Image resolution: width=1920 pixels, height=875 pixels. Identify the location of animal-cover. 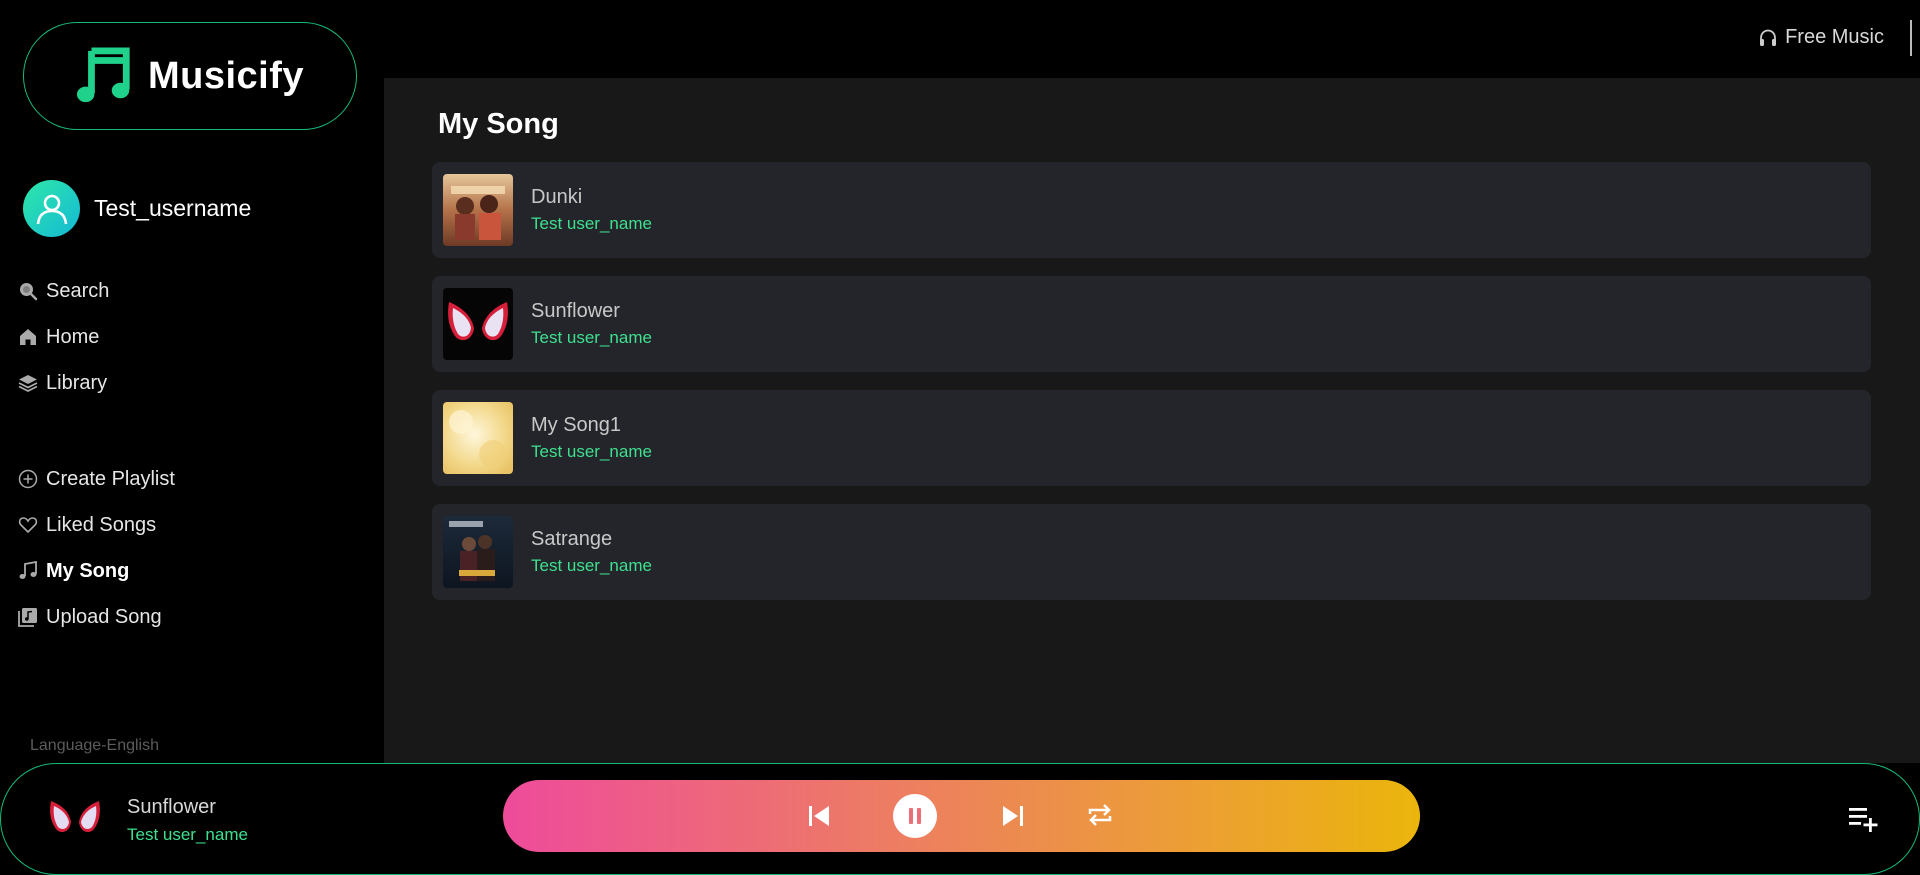
(478, 552).